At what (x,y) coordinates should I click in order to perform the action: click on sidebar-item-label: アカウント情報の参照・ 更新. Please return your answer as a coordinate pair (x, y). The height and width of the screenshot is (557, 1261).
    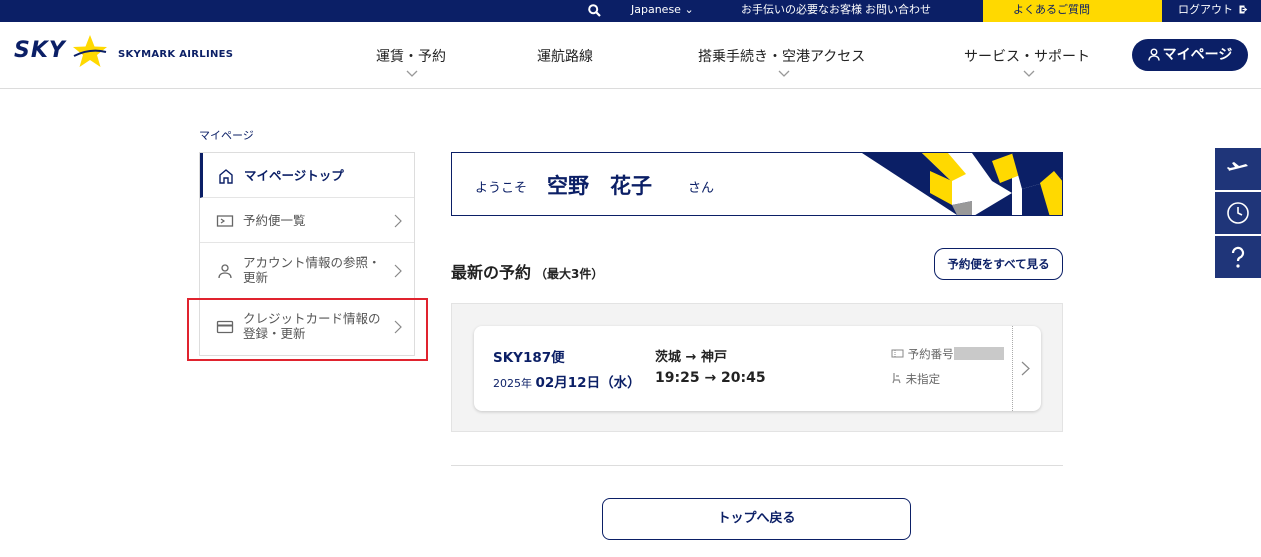
    Looking at the image, I should click on (312, 270).